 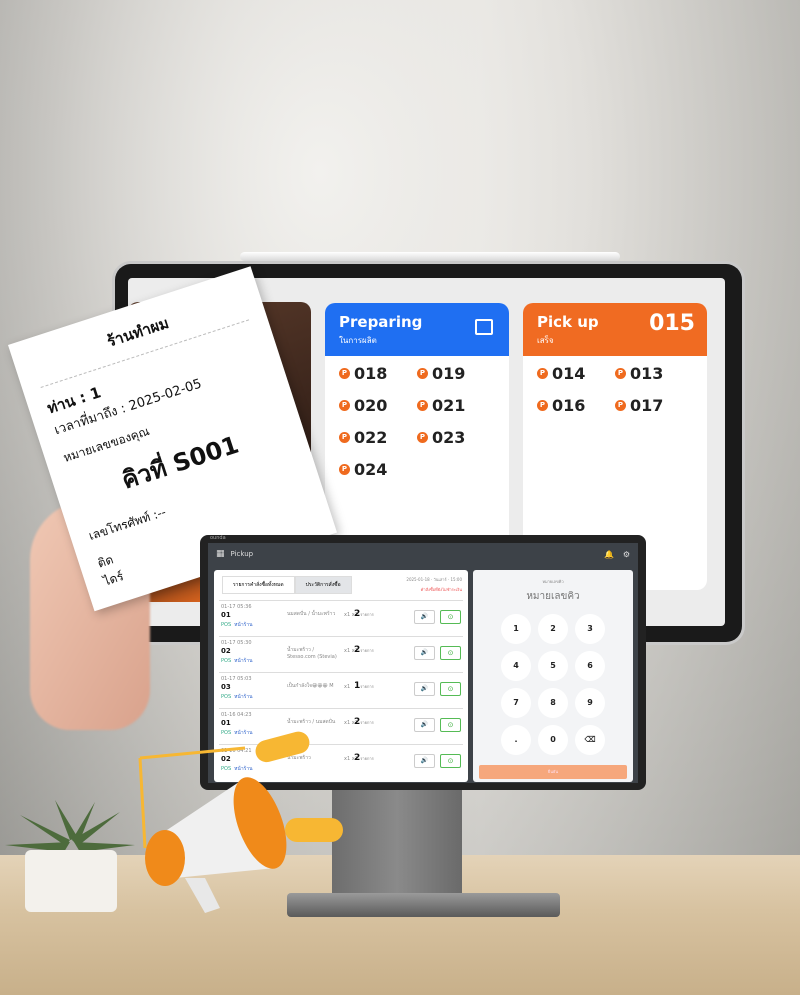 I want to click on queue-number-text: 024, so click(x=371, y=469).